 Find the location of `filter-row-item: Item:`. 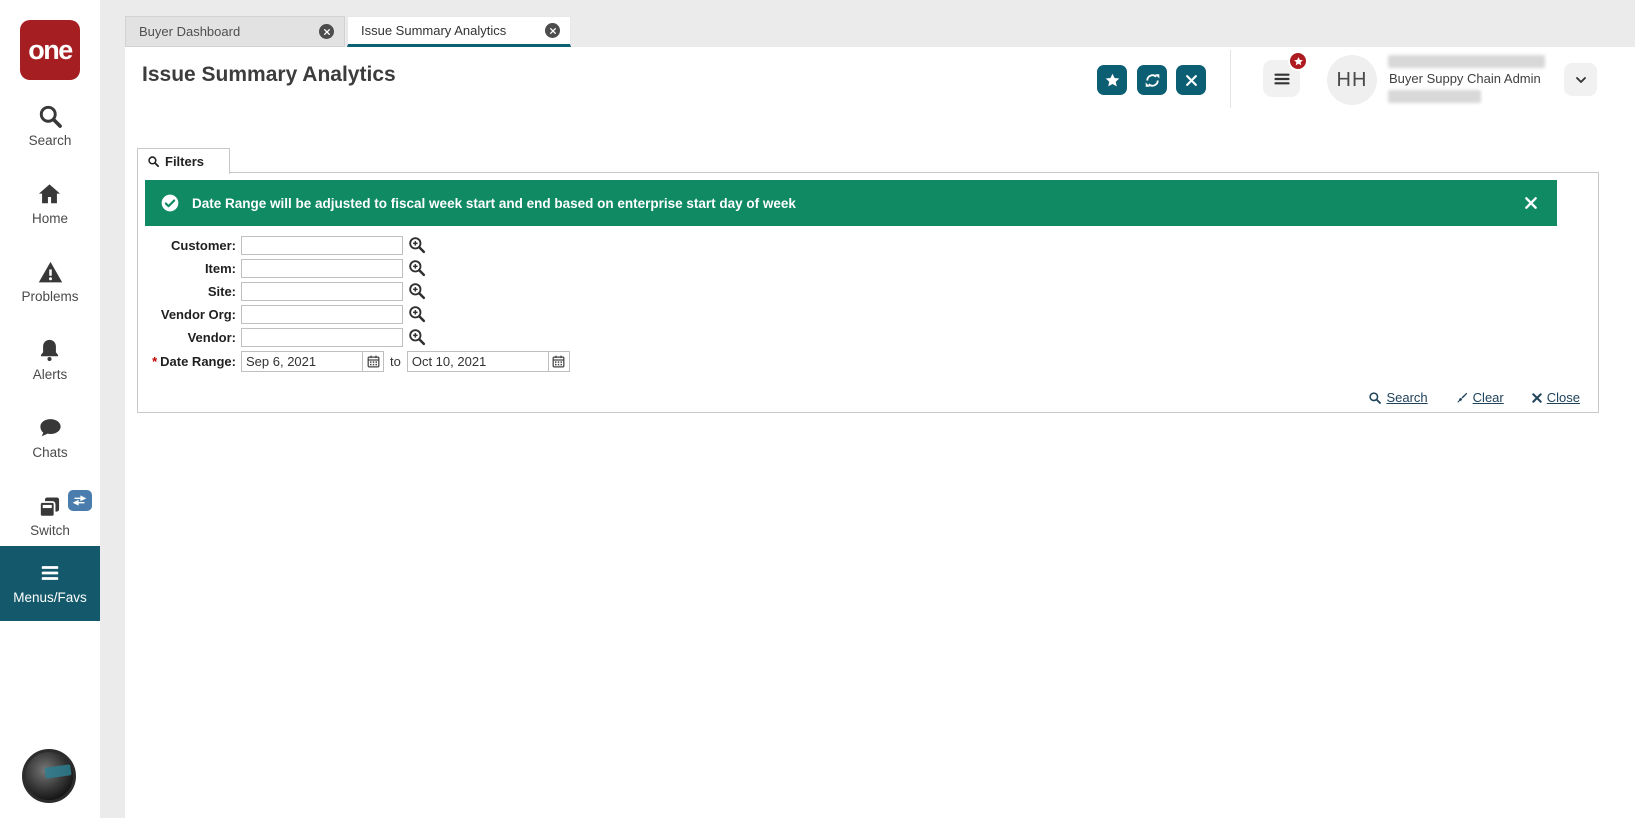

filter-row-item: Item: is located at coordinates (868, 268).